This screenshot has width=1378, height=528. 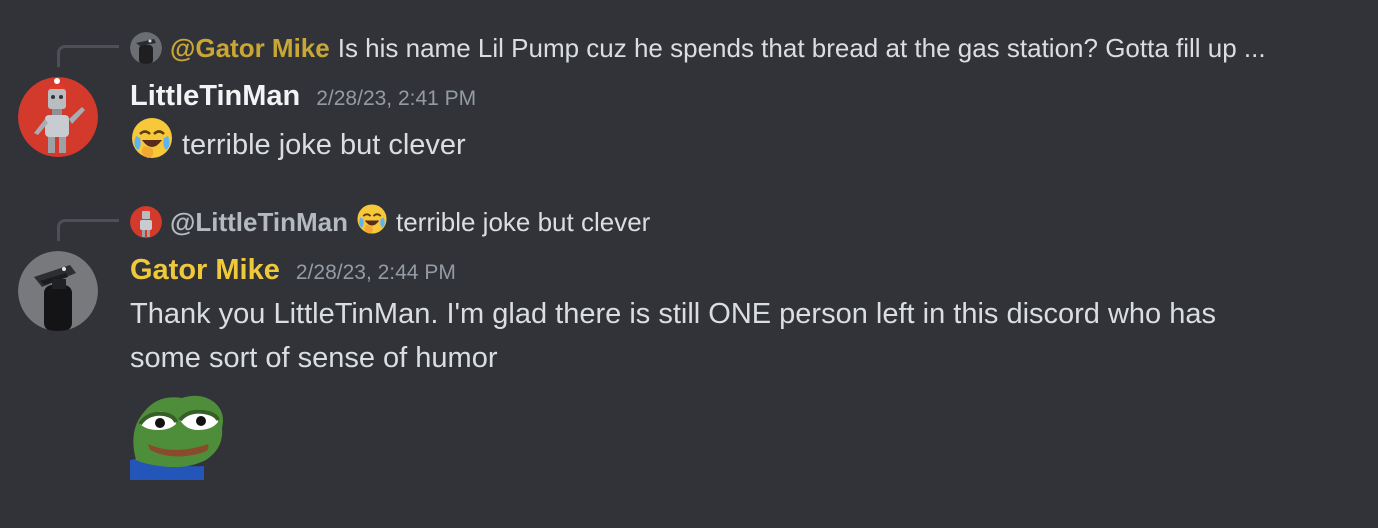 What do you see at coordinates (396, 99) in the screenshot?
I see `timestamp: 2/28/23, 2:41 PM` at bounding box center [396, 99].